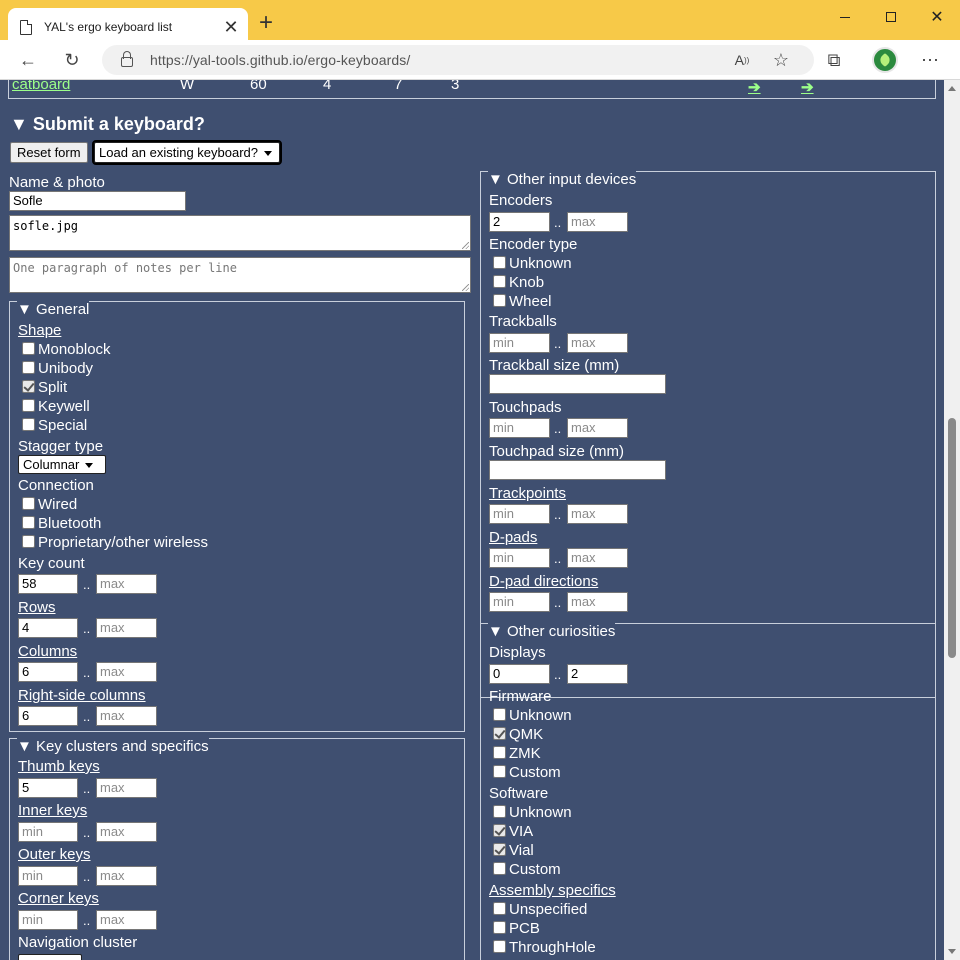 This screenshot has height=960, width=960. What do you see at coordinates (597, 558) in the screenshot?
I see `dpads-max-input: max` at bounding box center [597, 558].